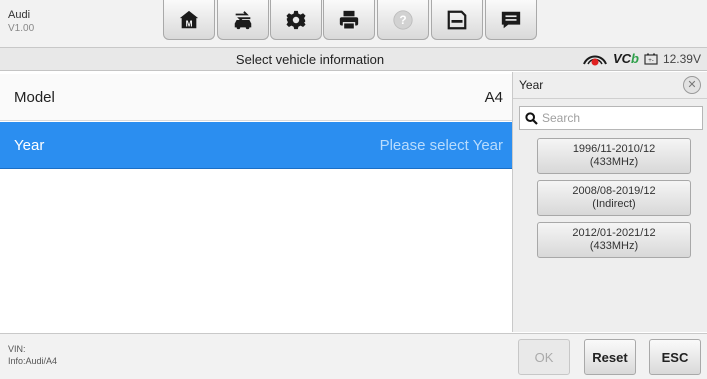 The width and height of the screenshot is (707, 379). What do you see at coordinates (610, 357) in the screenshot?
I see `reset-button: Reset` at bounding box center [610, 357].